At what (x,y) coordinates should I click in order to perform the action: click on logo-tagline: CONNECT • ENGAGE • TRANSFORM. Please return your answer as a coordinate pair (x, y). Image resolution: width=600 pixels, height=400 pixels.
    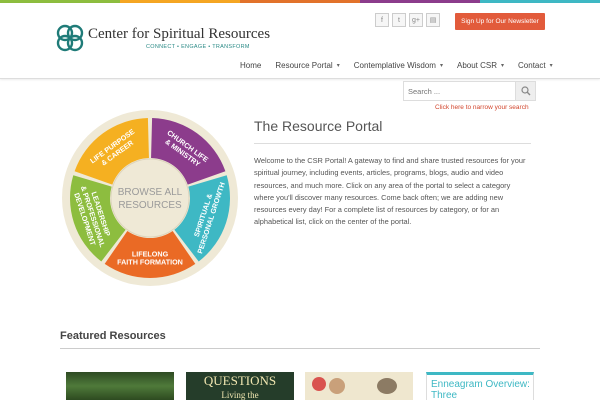
    Looking at the image, I should click on (198, 47).